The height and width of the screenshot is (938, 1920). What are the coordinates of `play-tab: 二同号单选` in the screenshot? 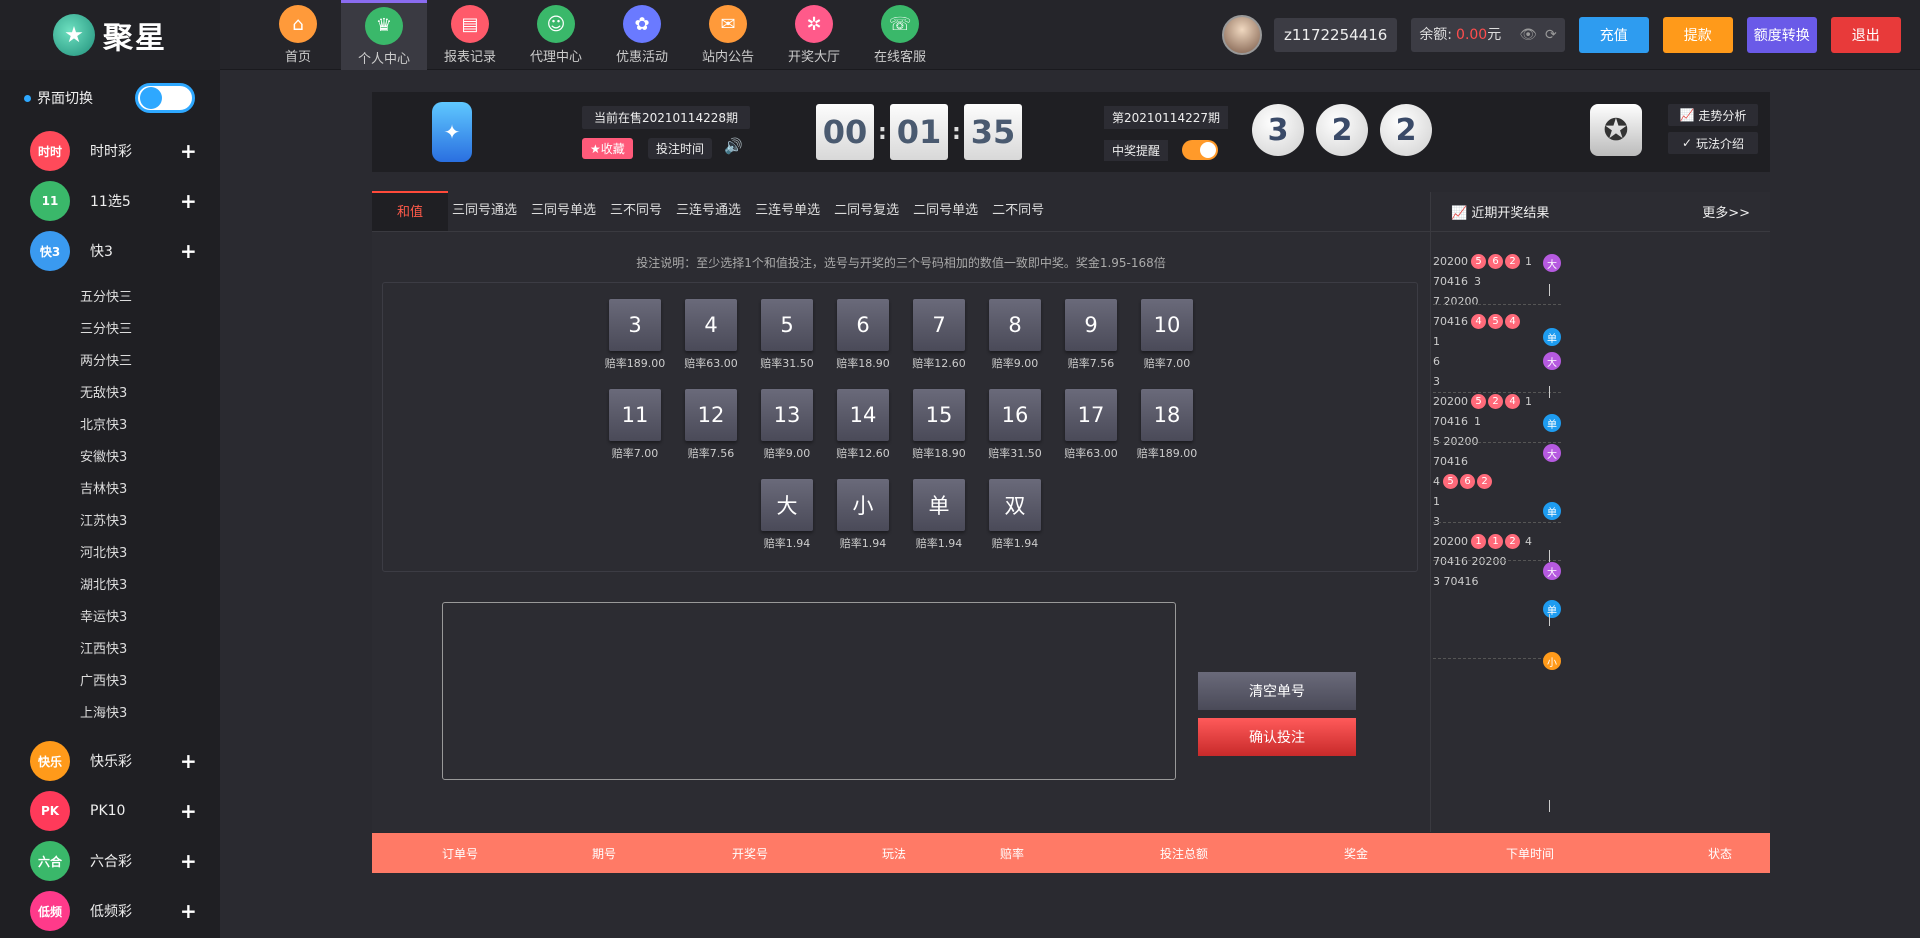 It's located at (945, 211).